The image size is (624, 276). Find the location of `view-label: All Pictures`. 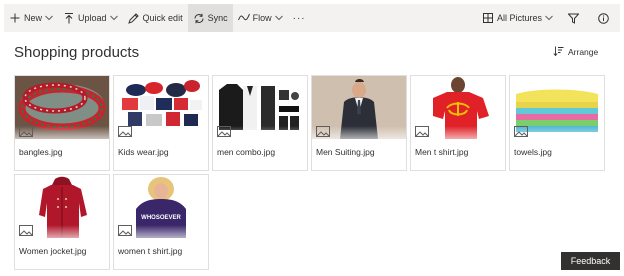

view-label: All Pictures is located at coordinates (519, 18).